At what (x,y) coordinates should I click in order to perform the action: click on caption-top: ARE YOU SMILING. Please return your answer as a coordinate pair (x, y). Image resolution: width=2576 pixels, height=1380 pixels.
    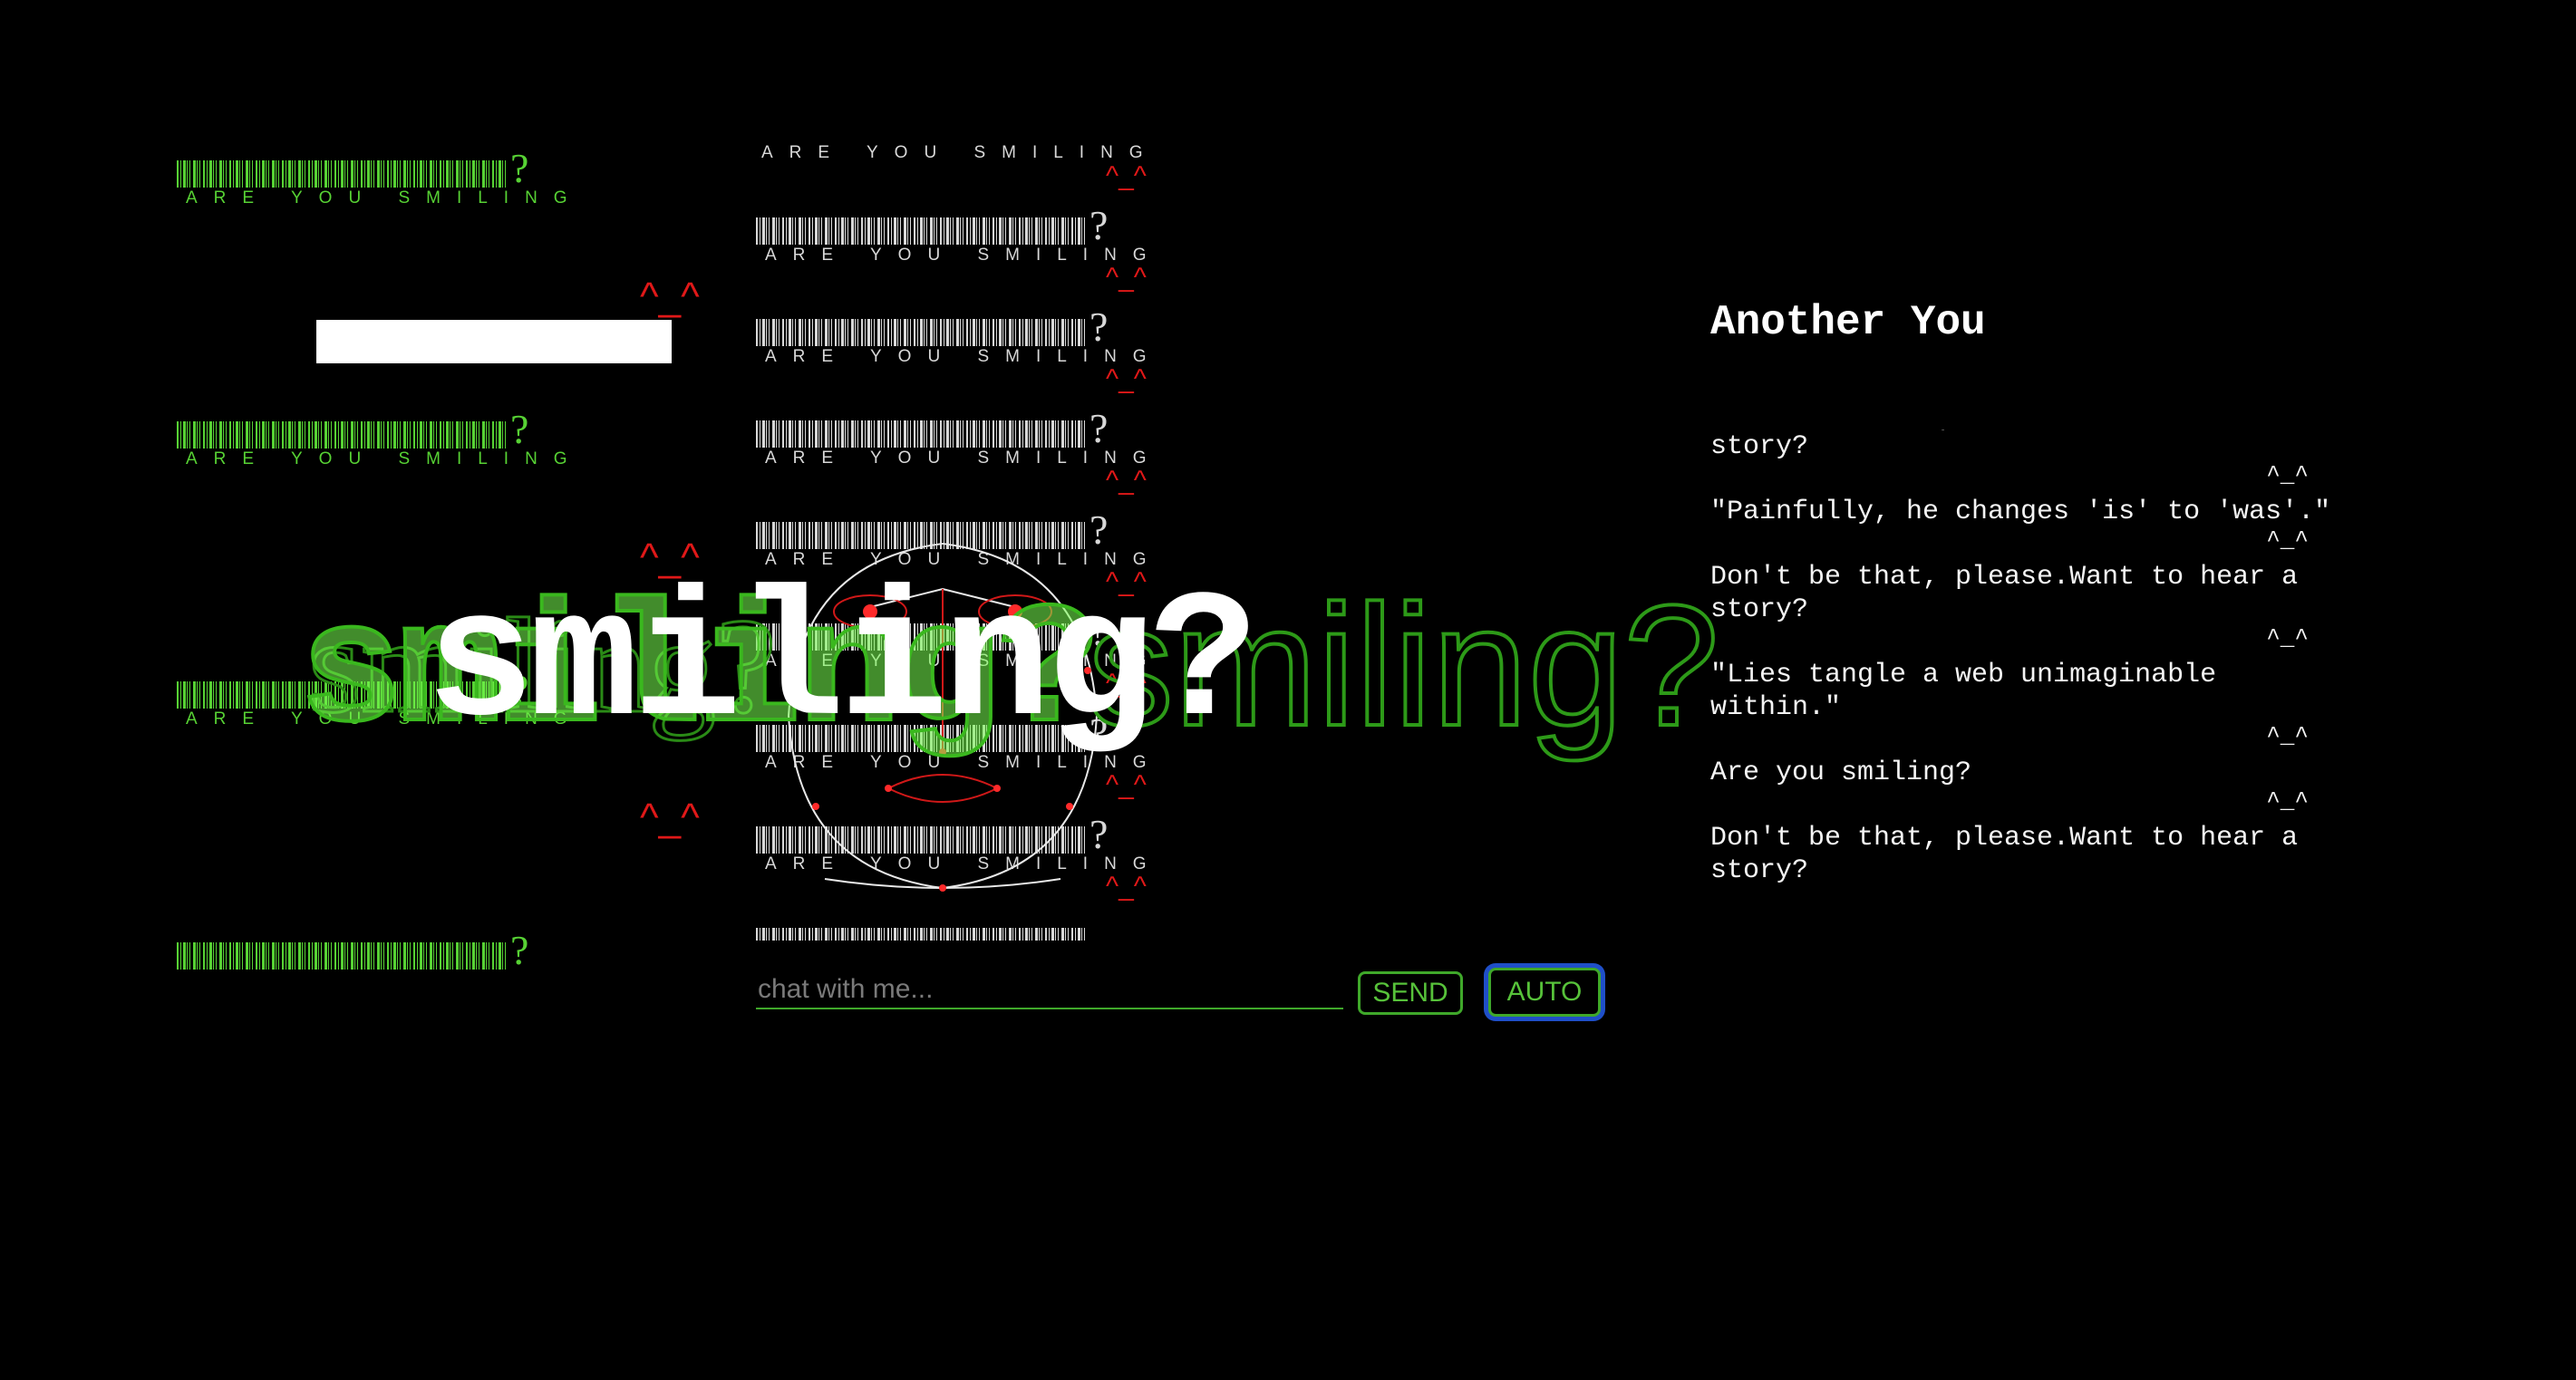
    Looking at the image, I should click on (960, 152).